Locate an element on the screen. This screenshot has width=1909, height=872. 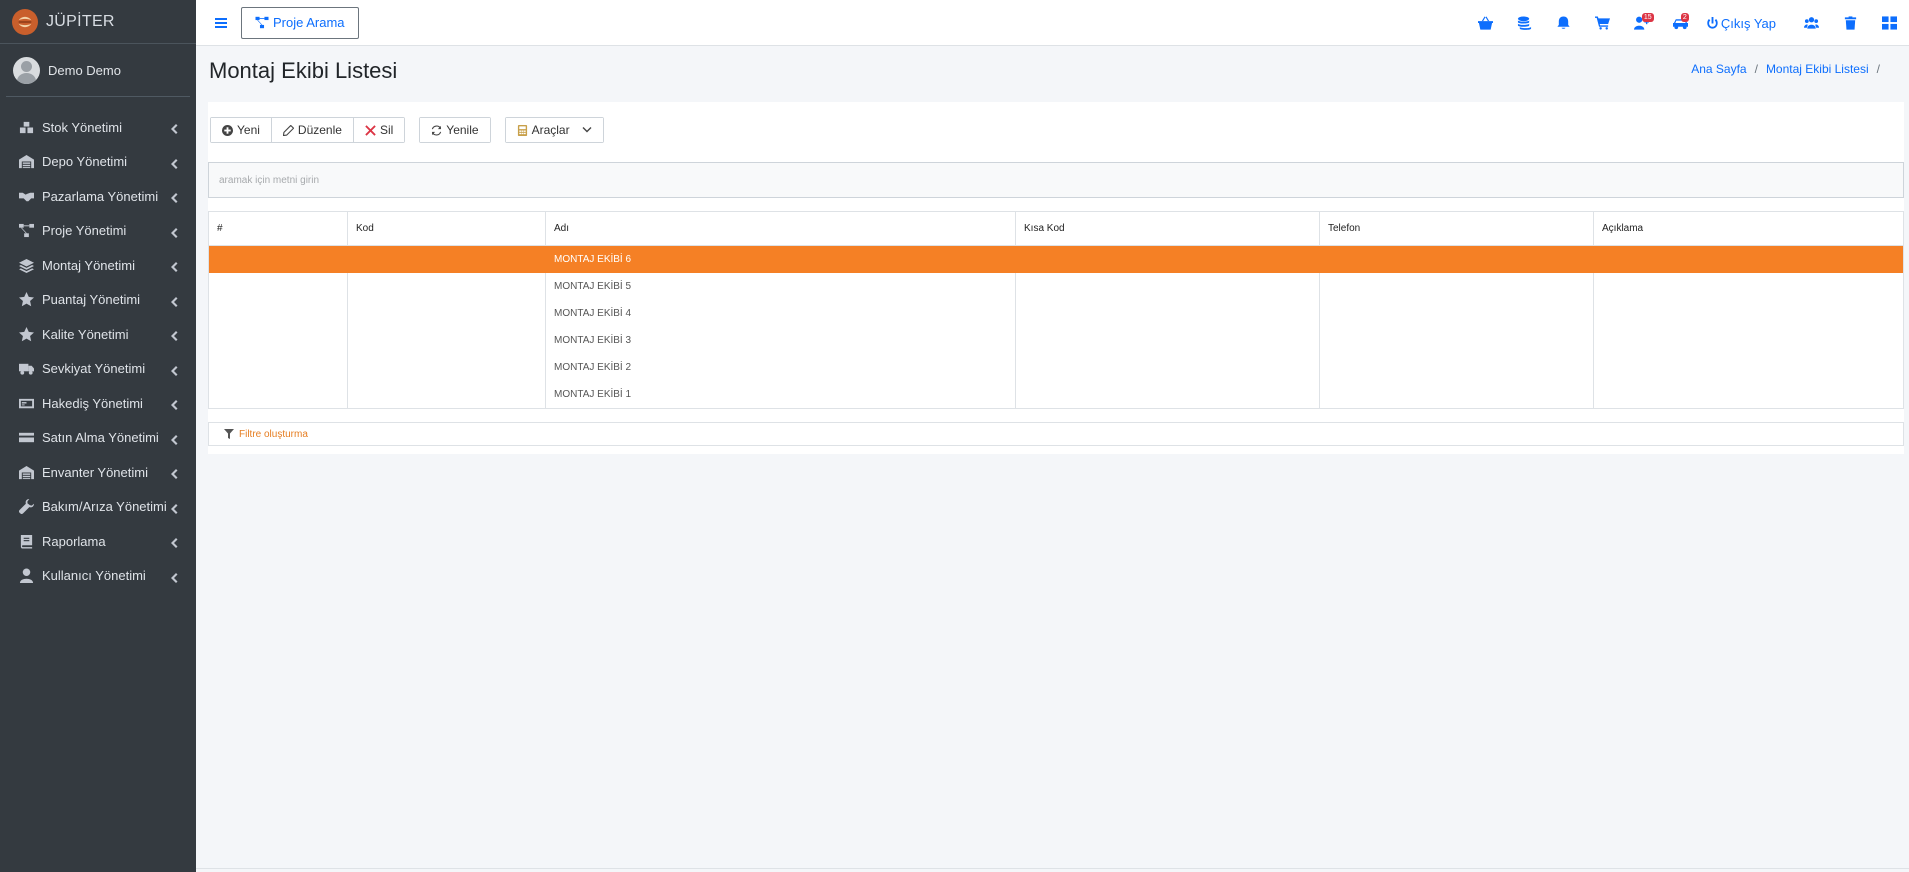
new-button: Yeni is located at coordinates (241, 130).